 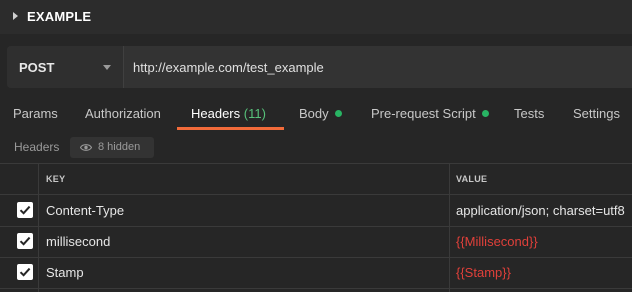 I want to click on column-header-value: VALUE, so click(x=472, y=179).